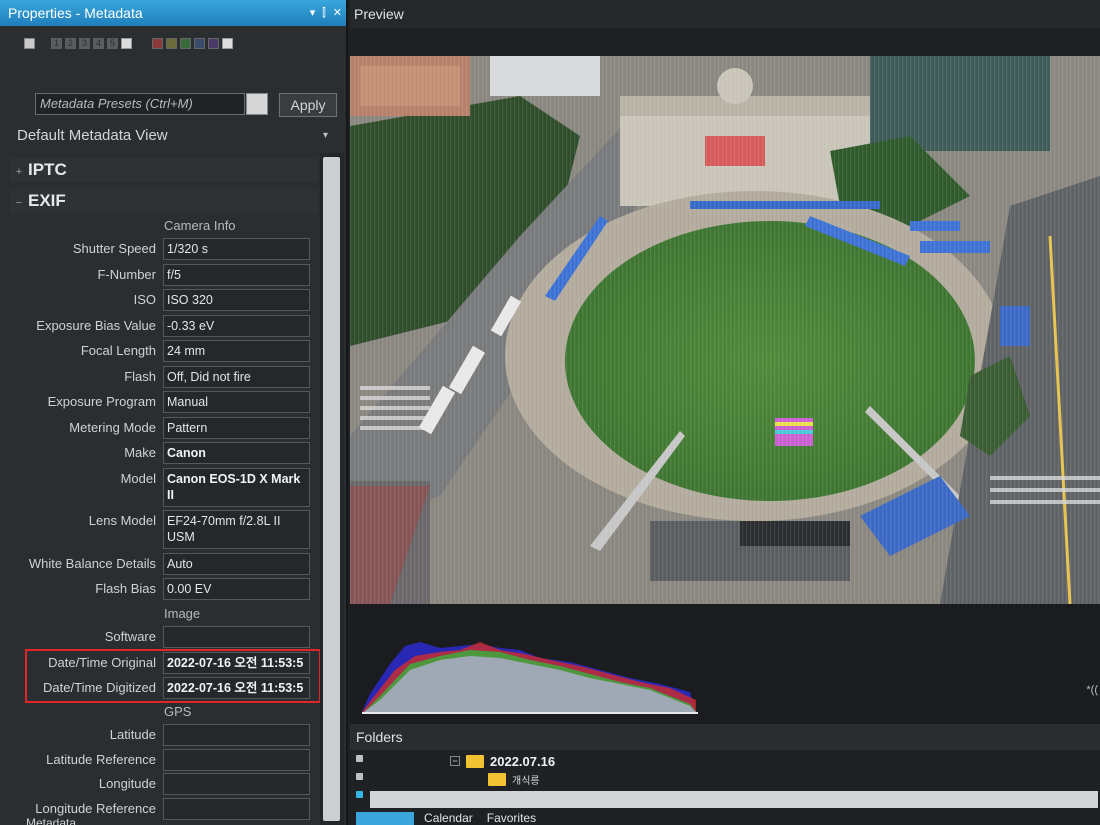 The height and width of the screenshot is (825, 1100). I want to click on metadata-view-label: Default Metadata View, so click(92, 135).